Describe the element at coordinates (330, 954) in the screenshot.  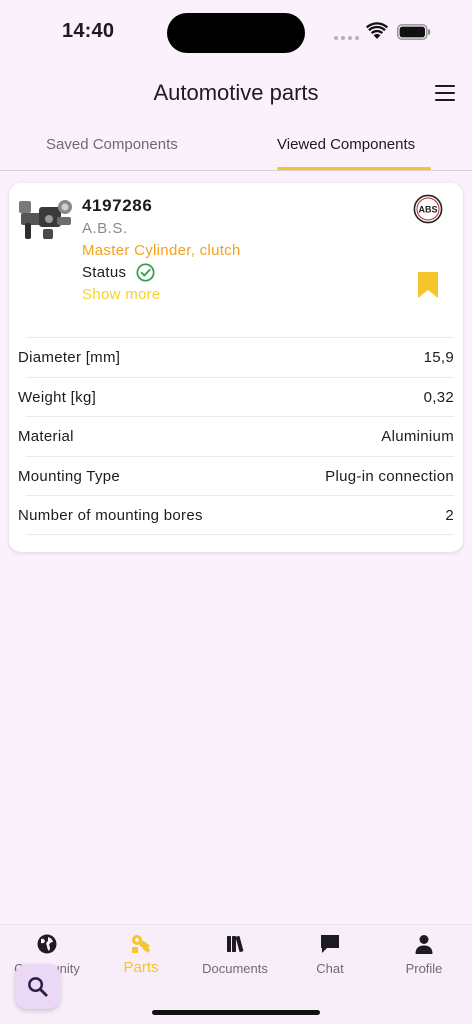
I see `nav-item-chat: Chat` at that location.